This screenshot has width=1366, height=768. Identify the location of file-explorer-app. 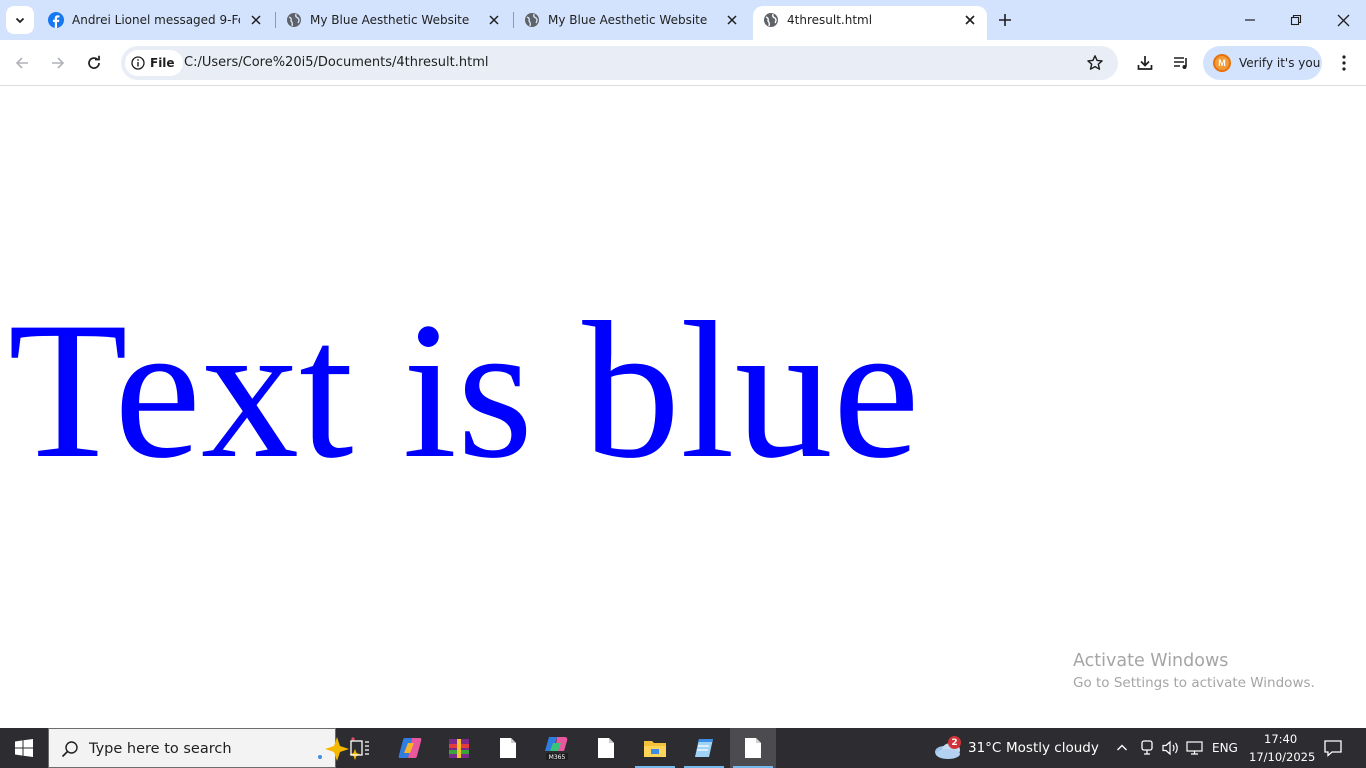
(655, 748).